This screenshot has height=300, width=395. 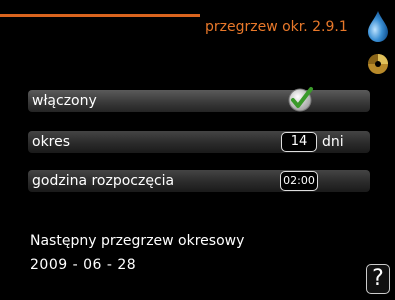 What do you see at coordinates (51, 142) in the screenshot?
I see `row-label: okres` at bounding box center [51, 142].